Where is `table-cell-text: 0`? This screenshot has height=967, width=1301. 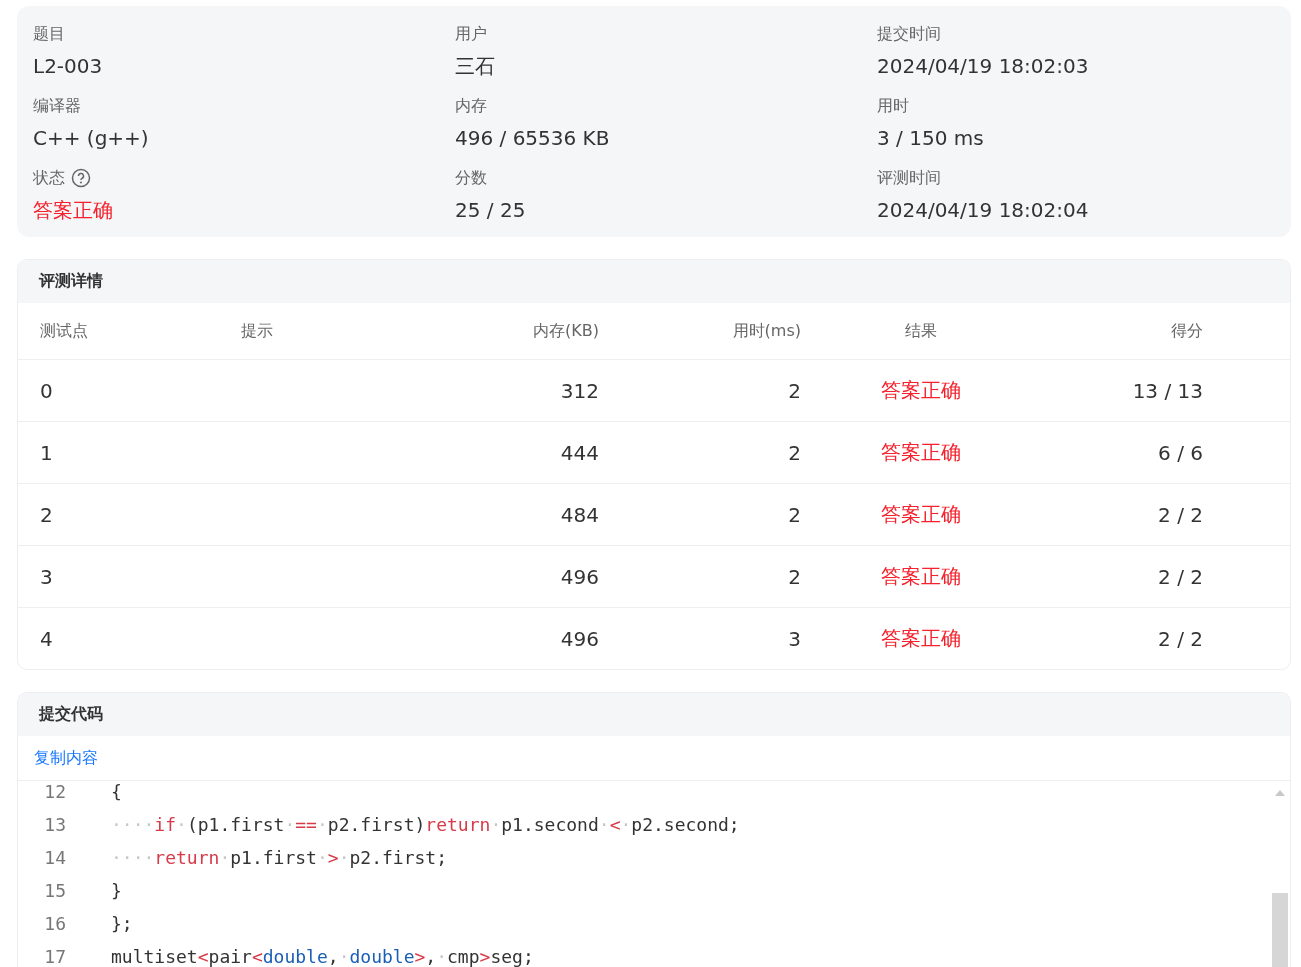
table-cell-text: 0 is located at coordinates (47, 390).